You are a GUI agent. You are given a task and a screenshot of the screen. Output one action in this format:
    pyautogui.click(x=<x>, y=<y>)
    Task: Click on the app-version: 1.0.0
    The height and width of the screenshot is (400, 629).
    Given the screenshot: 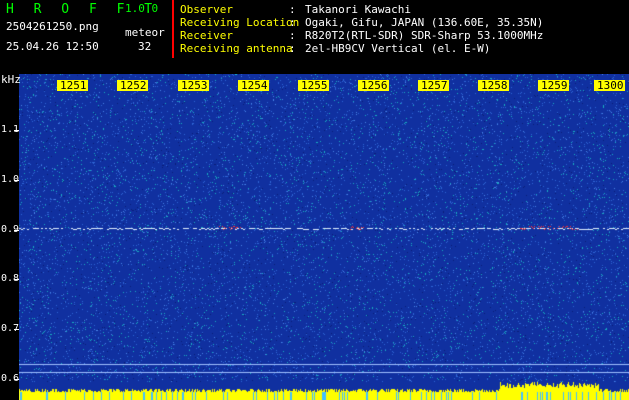 What is the action you would take?
    pyautogui.click(x=142, y=8)
    